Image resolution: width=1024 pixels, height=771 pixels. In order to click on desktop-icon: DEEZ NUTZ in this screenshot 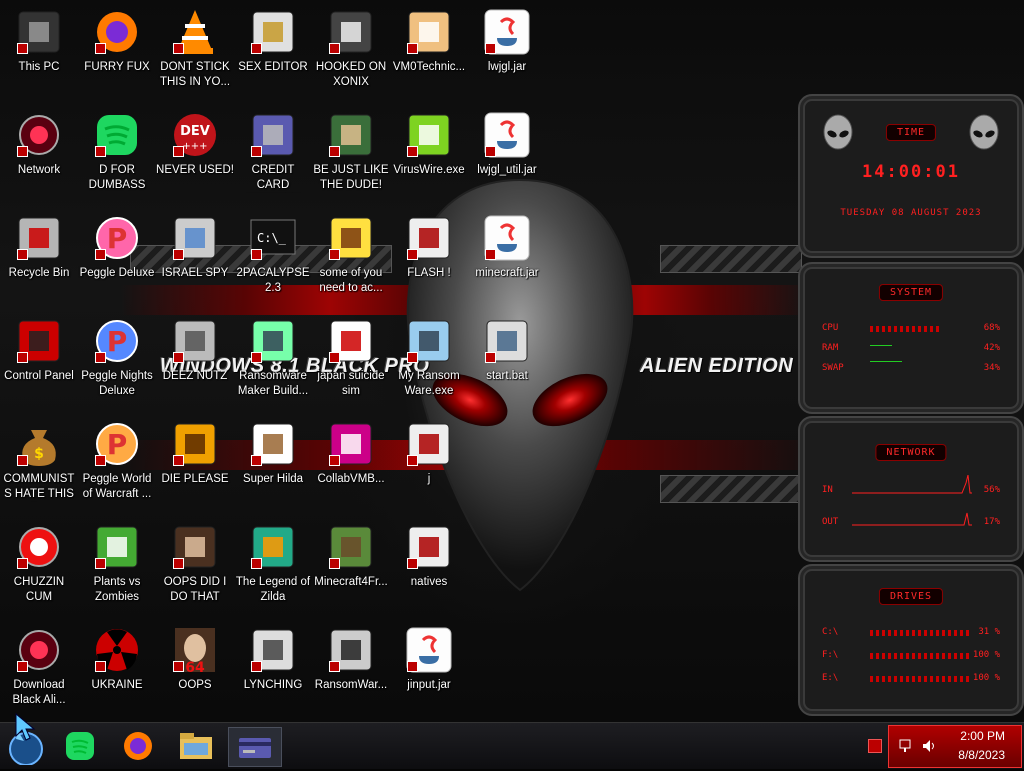, I will do `click(195, 350)`.